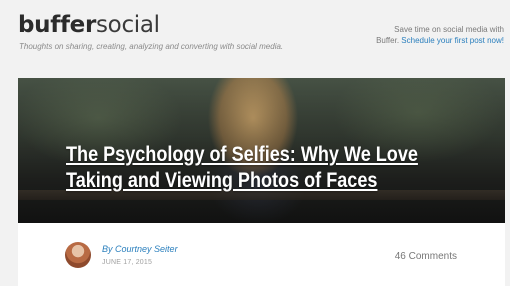  I want to click on buffer-social-logo: buffersocial, so click(89, 25).